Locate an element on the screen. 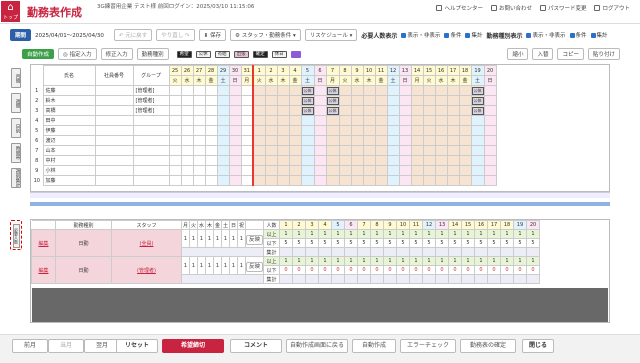 This screenshot has height=363, width=640. required-row: 編集 日勤 (全員) 1 1 1 1 1 1 1 1 反映 以上 1 1 1 1 1 1 1 1 1 1 1 1 1 1 1 1 1 1 1 1 is located at coordinates (286, 243).